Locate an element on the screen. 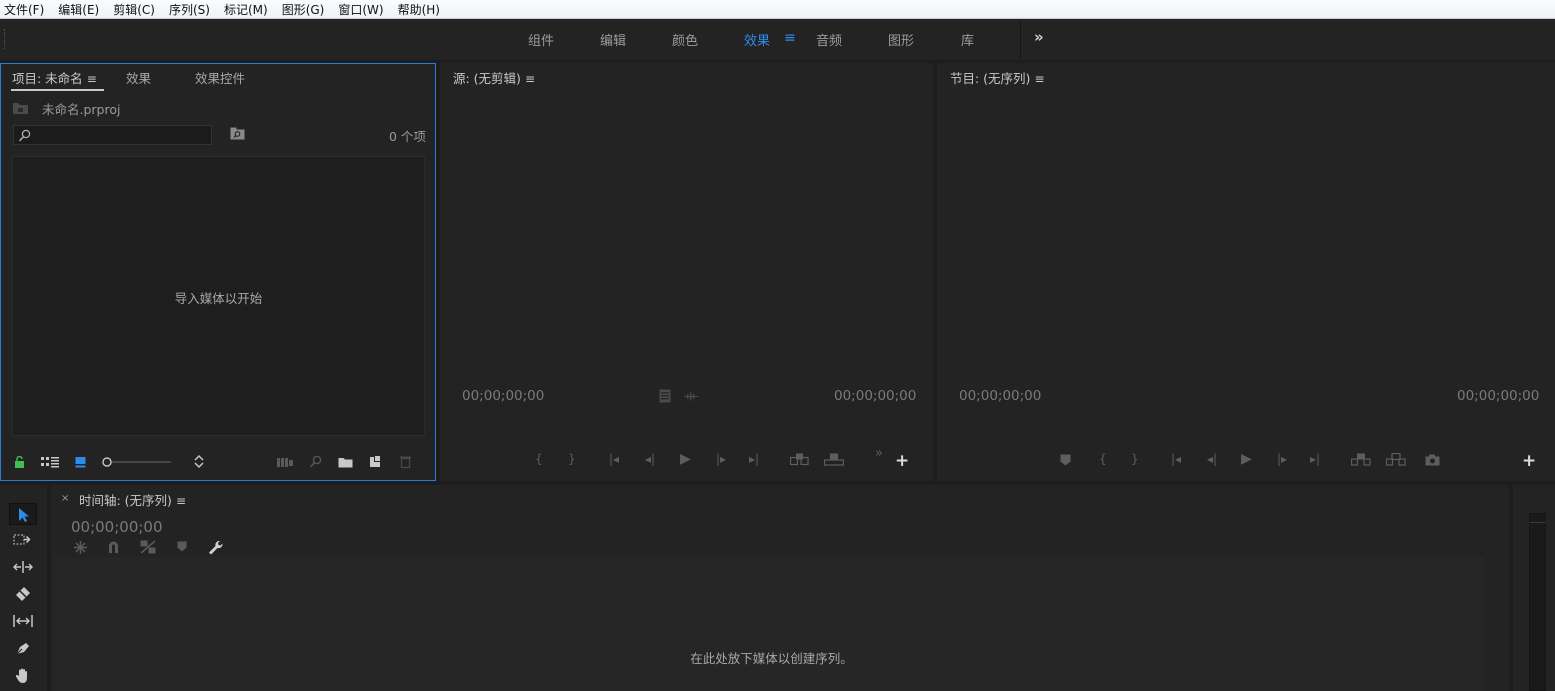  program-mark-out-icon: } is located at coordinates (1135, 459).